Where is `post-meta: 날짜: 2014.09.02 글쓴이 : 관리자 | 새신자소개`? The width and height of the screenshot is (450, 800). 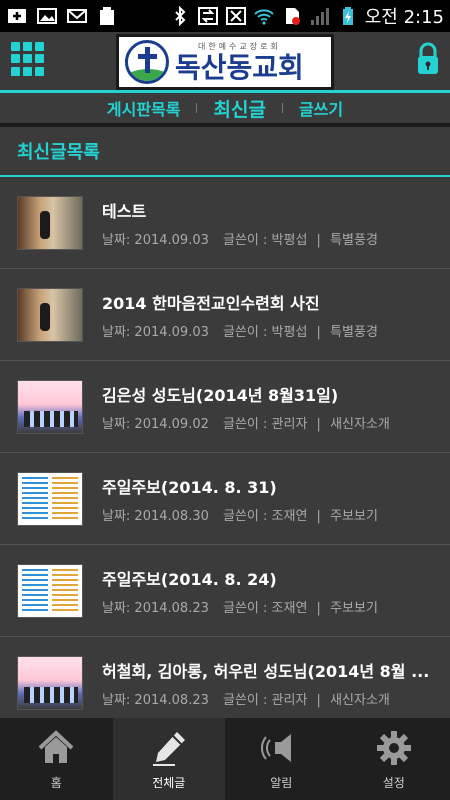 post-meta: 날짜: 2014.09.02 글쓴이 : 관리자 | 새신자소개 is located at coordinates (246, 424).